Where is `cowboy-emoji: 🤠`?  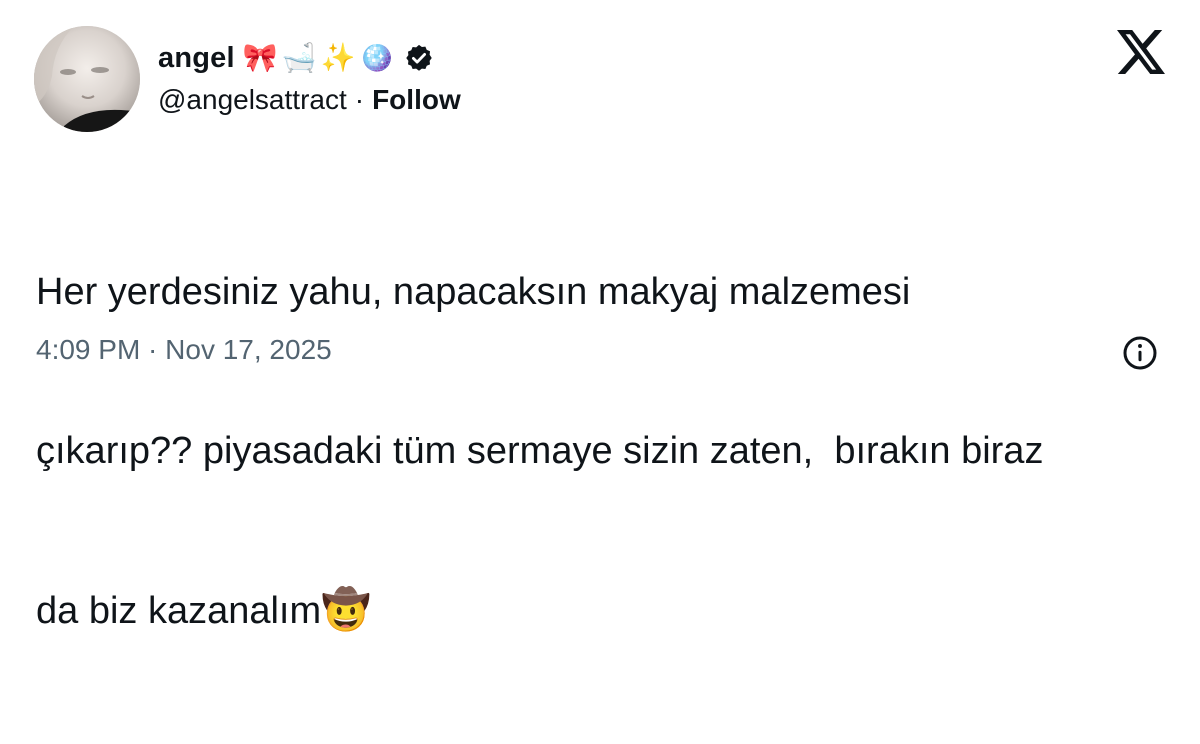 cowboy-emoji: 🤠 is located at coordinates (346, 610).